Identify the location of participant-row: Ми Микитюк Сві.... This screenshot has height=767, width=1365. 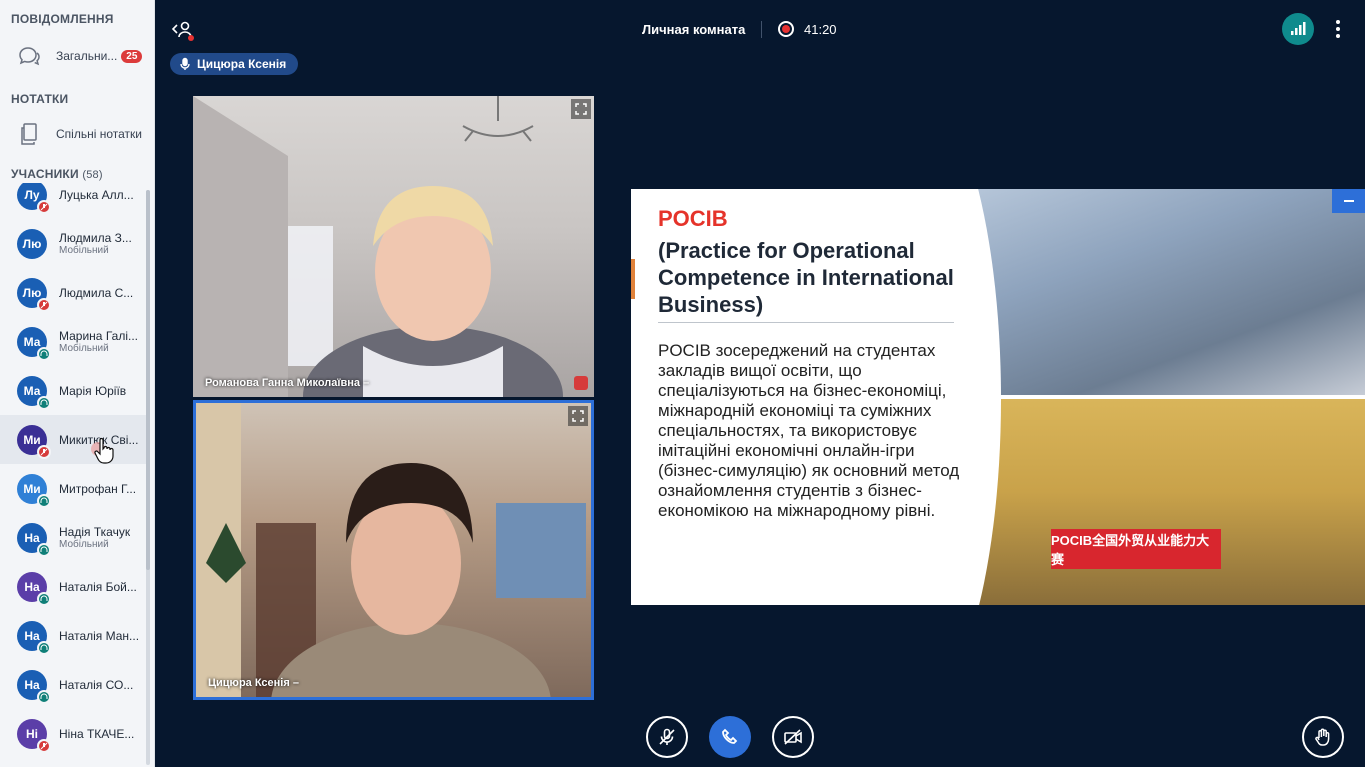
(74, 439).